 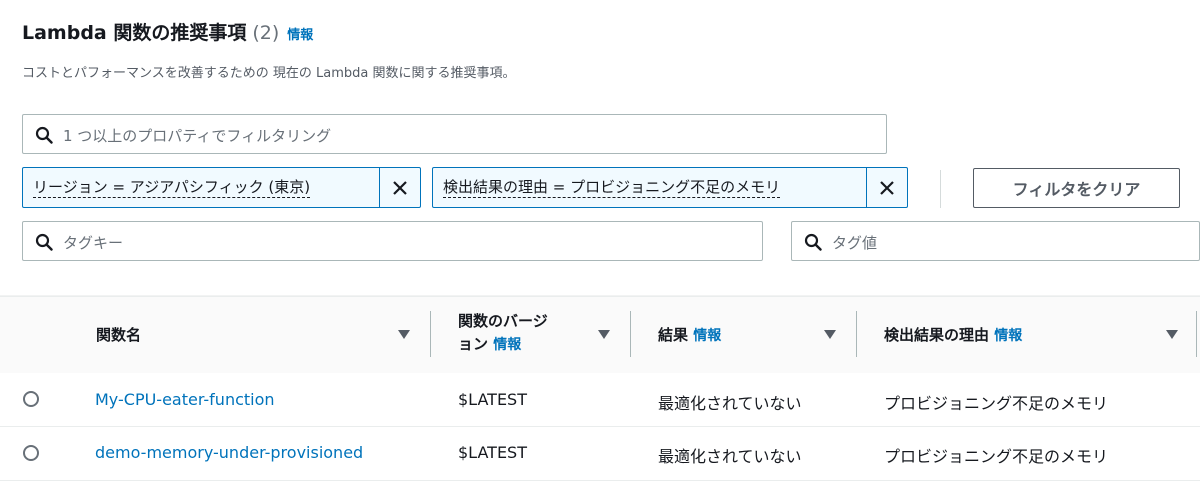 I want to click on divider, so click(x=940, y=189).